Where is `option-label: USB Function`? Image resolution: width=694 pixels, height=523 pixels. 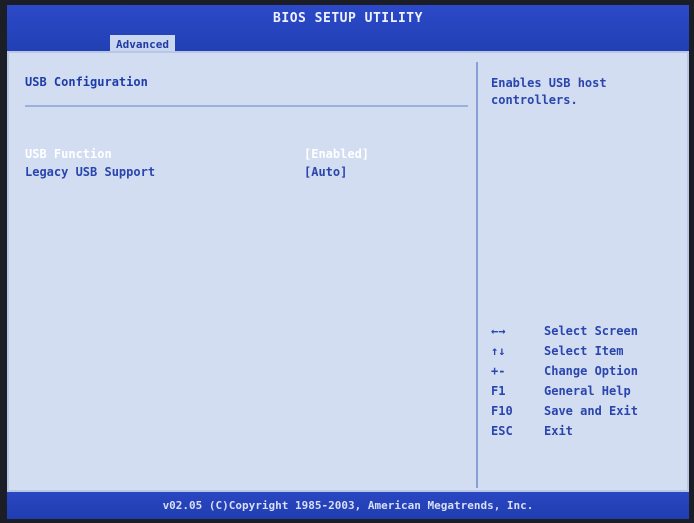
option-label: USB Function is located at coordinates (68, 154).